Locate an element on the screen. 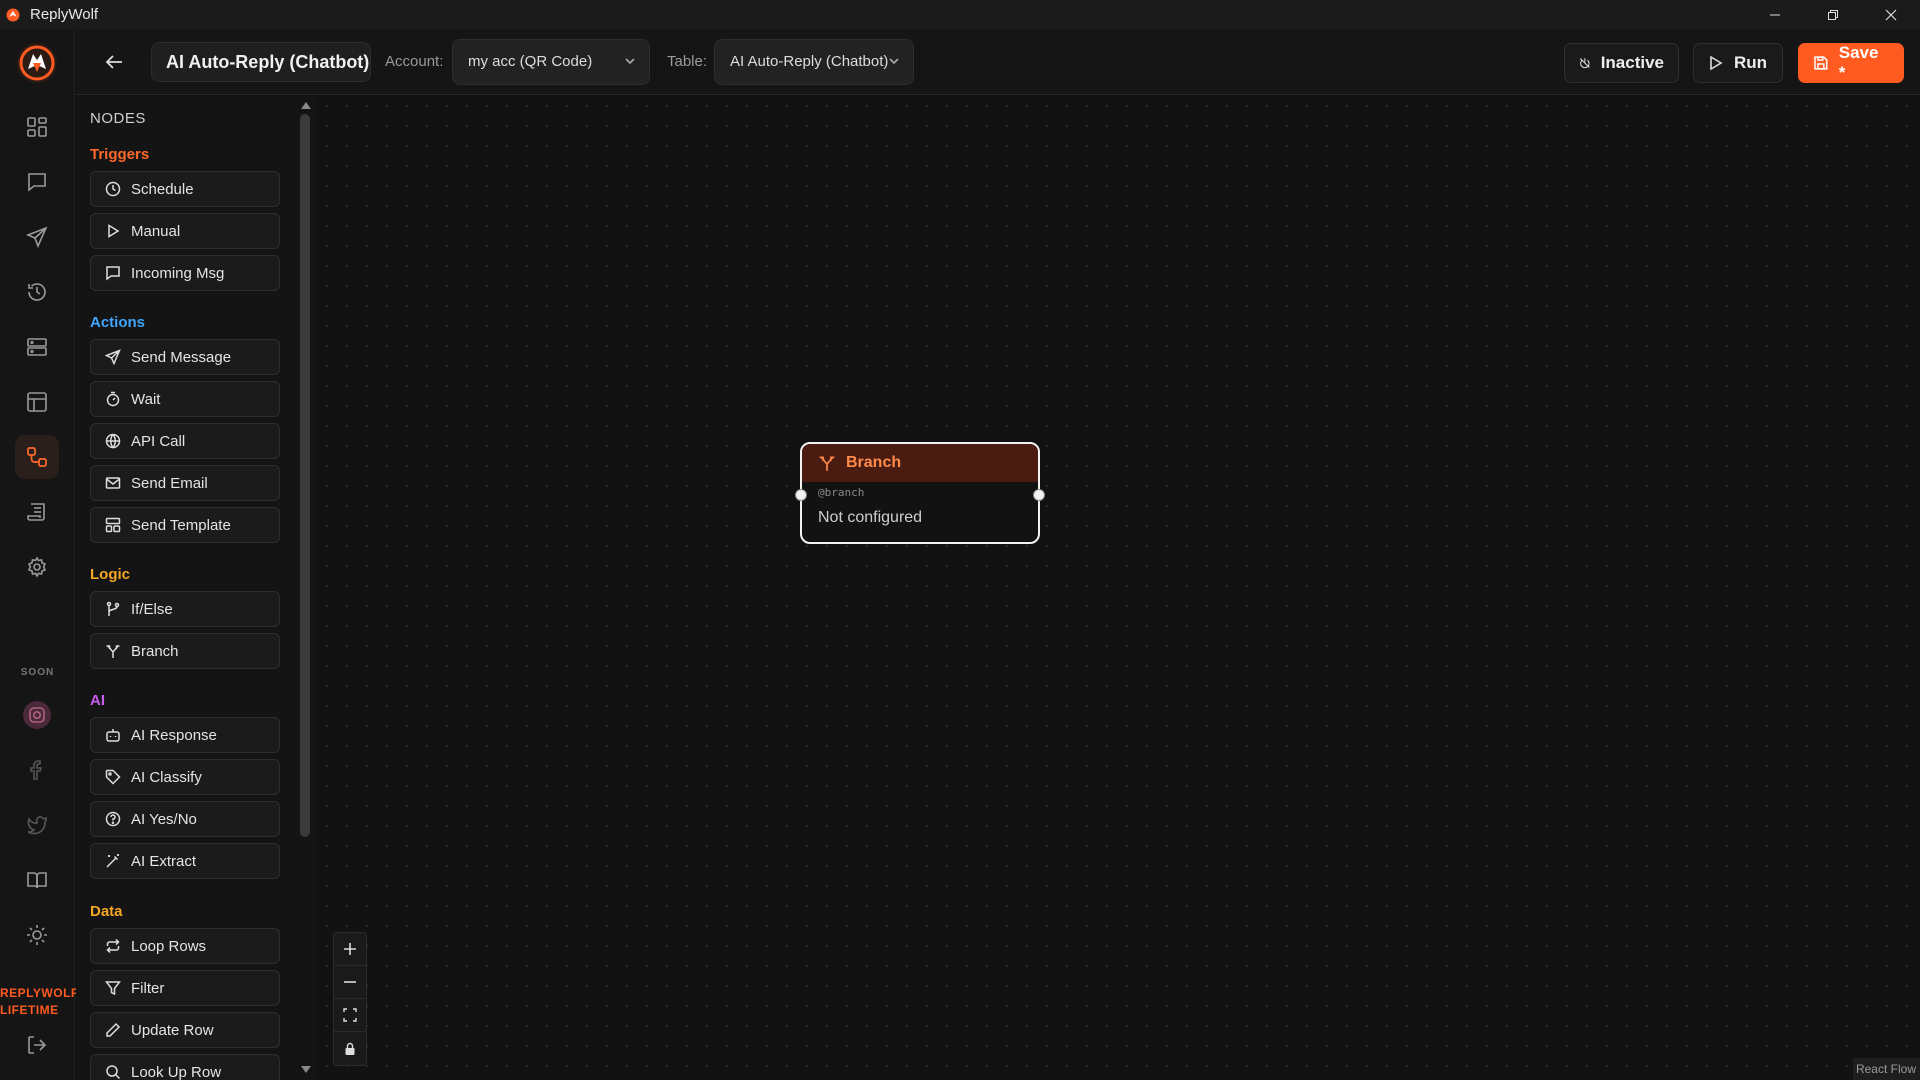 Image resolution: width=1920 pixels, height=1080 pixels. node-api-call: API Call is located at coordinates (185, 441).